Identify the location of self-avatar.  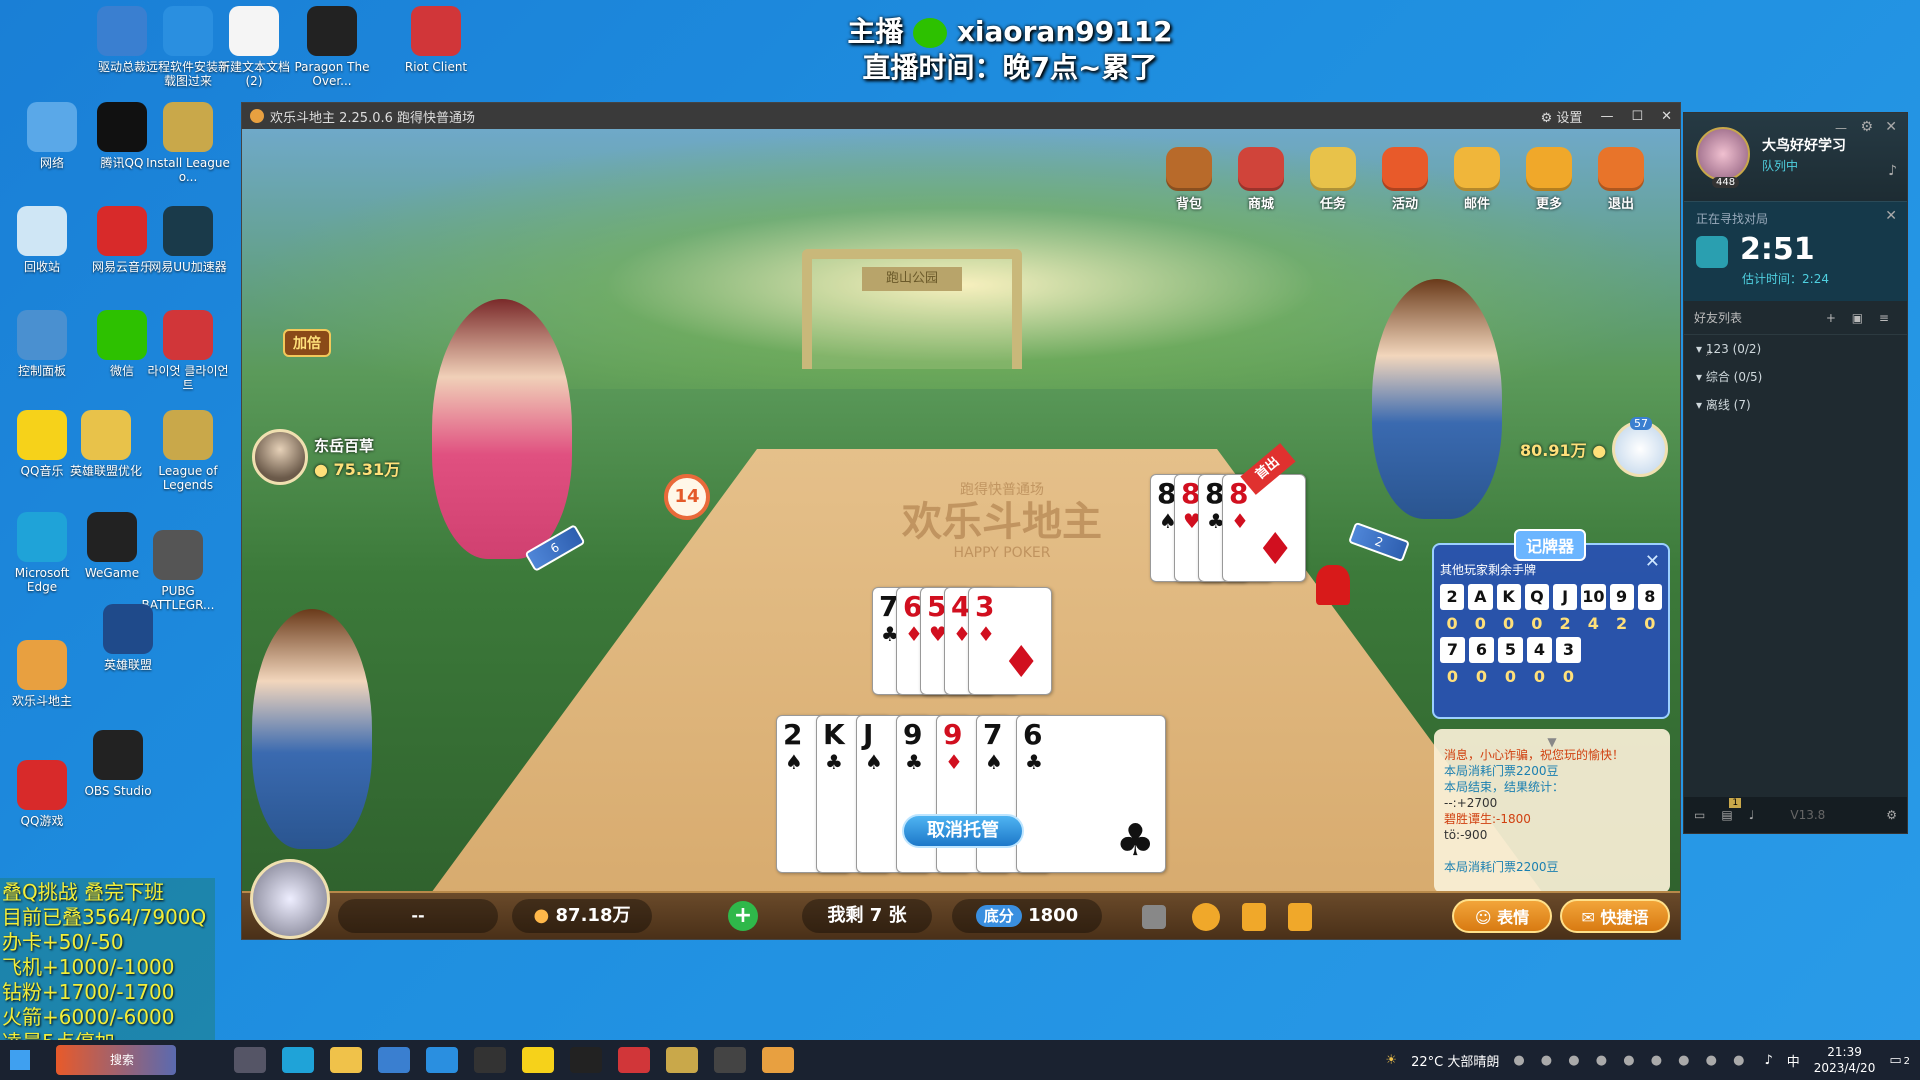
(290, 899).